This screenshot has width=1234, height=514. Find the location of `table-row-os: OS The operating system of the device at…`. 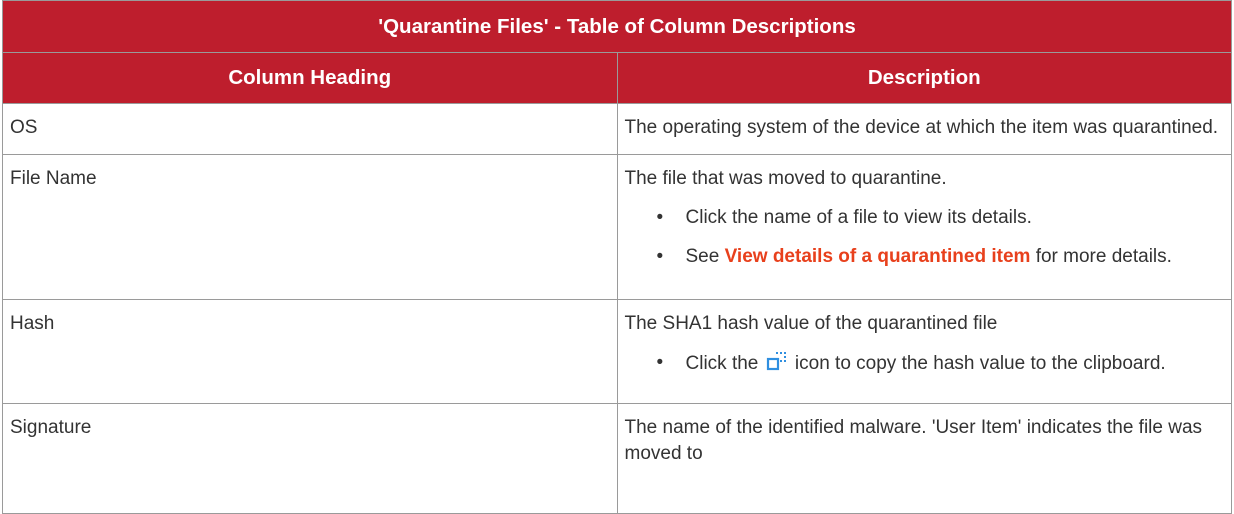

table-row-os: OS The operating system of the device at… is located at coordinates (617, 129).